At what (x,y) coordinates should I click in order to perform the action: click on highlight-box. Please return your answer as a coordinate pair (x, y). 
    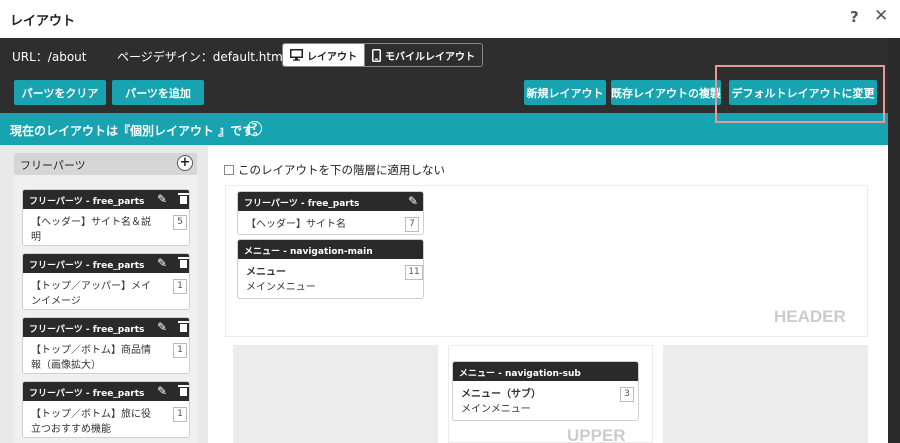
    Looking at the image, I should click on (800, 94).